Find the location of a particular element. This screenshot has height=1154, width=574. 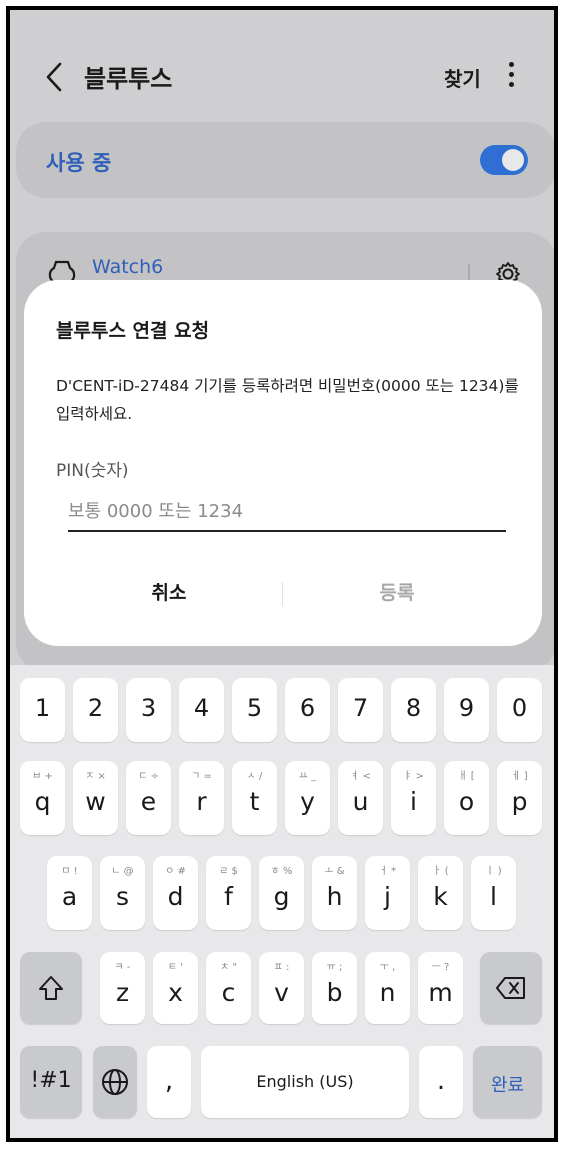

letter-key-a: ㅁ ! a is located at coordinates (69, 893).